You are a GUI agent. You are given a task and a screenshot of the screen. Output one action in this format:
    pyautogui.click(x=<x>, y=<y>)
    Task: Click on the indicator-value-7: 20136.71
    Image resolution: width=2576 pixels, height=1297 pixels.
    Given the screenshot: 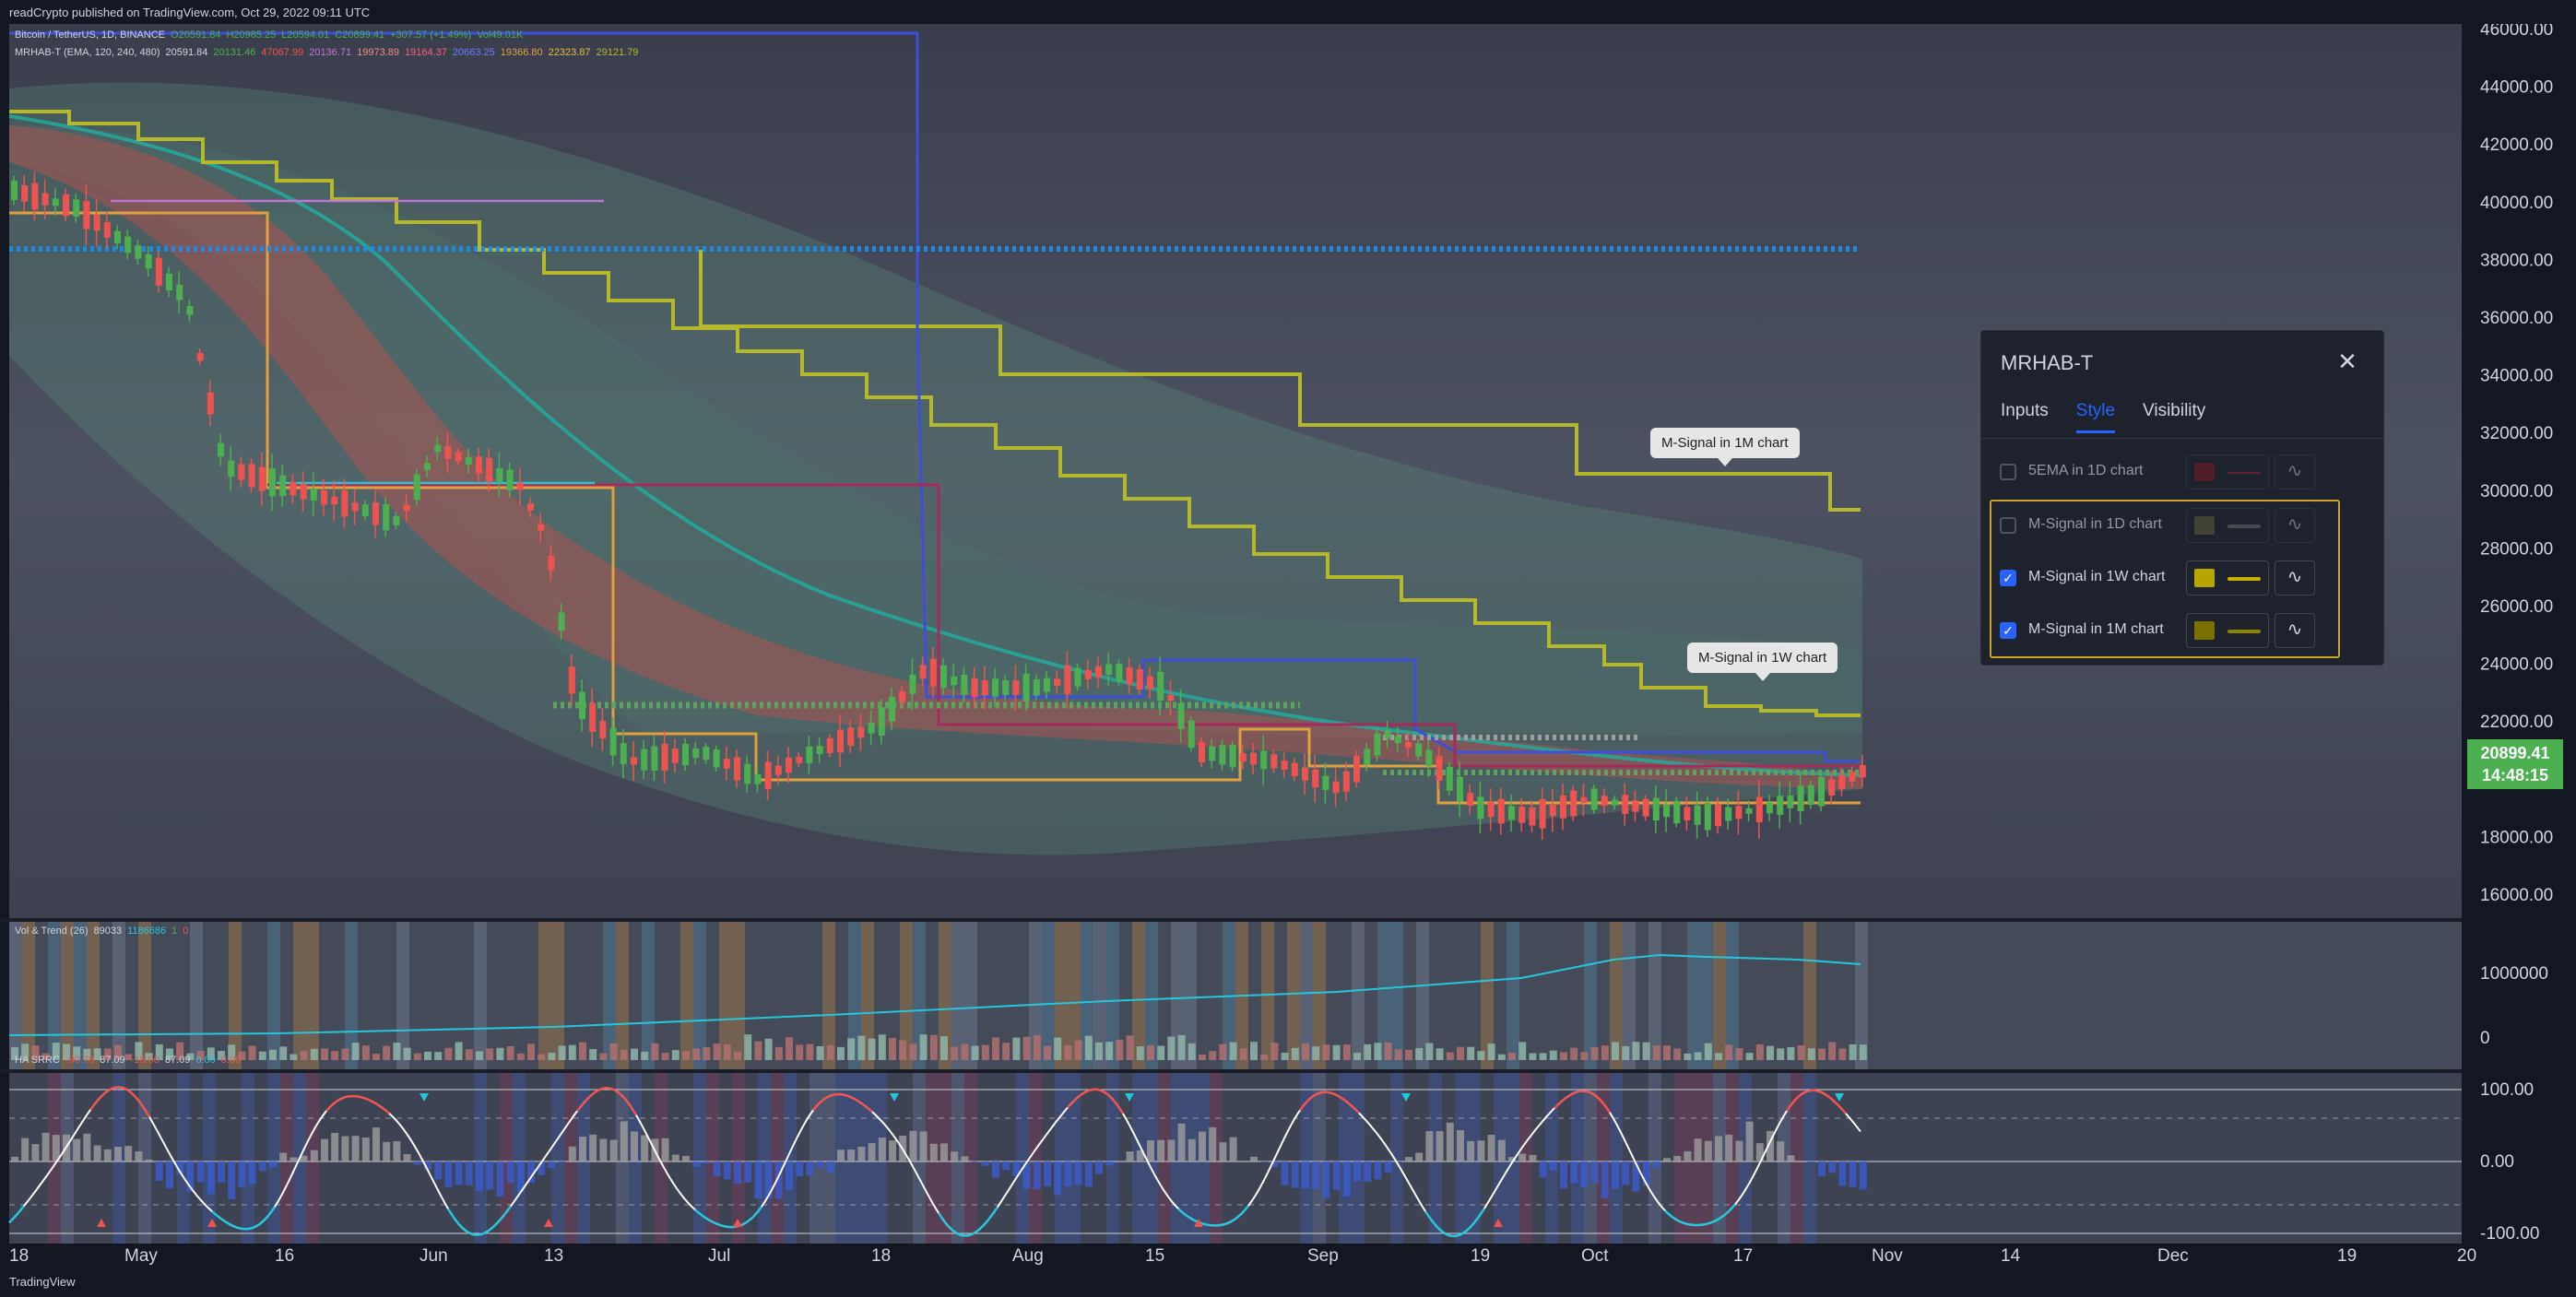 What is the action you would take?
    pyautogui.click(x=330, y=52)
    